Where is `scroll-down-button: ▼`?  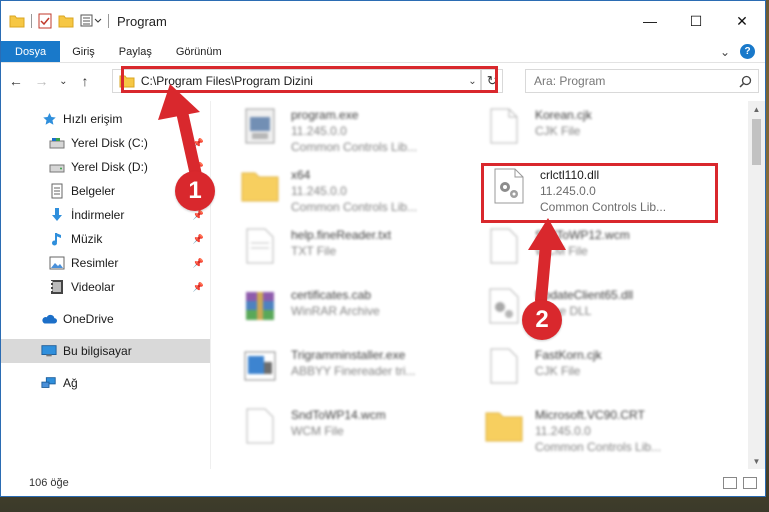
scroll-down-button: ▼ is located at coordinates (756, 461).